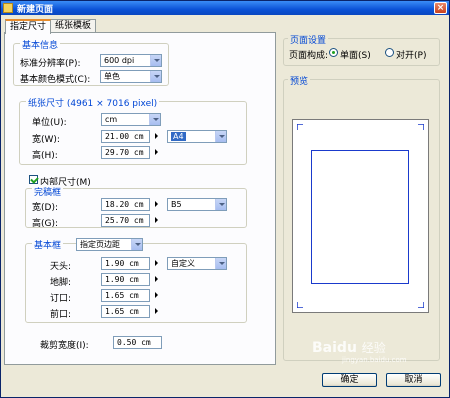 This screenshot has width=450, height=398. Describe the element at coordinates (55, 80) in the screenshot. I see `color-mode-label: 基本颜色模式(C):` at that location.